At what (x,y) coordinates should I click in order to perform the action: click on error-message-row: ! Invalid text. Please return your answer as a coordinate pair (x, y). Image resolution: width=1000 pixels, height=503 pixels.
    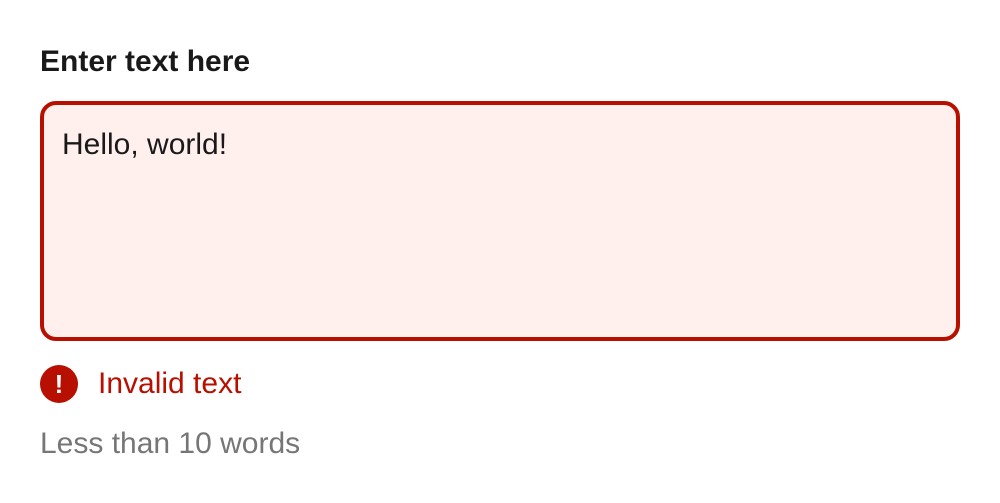
    Looking at the image, I should click on (500, 384).